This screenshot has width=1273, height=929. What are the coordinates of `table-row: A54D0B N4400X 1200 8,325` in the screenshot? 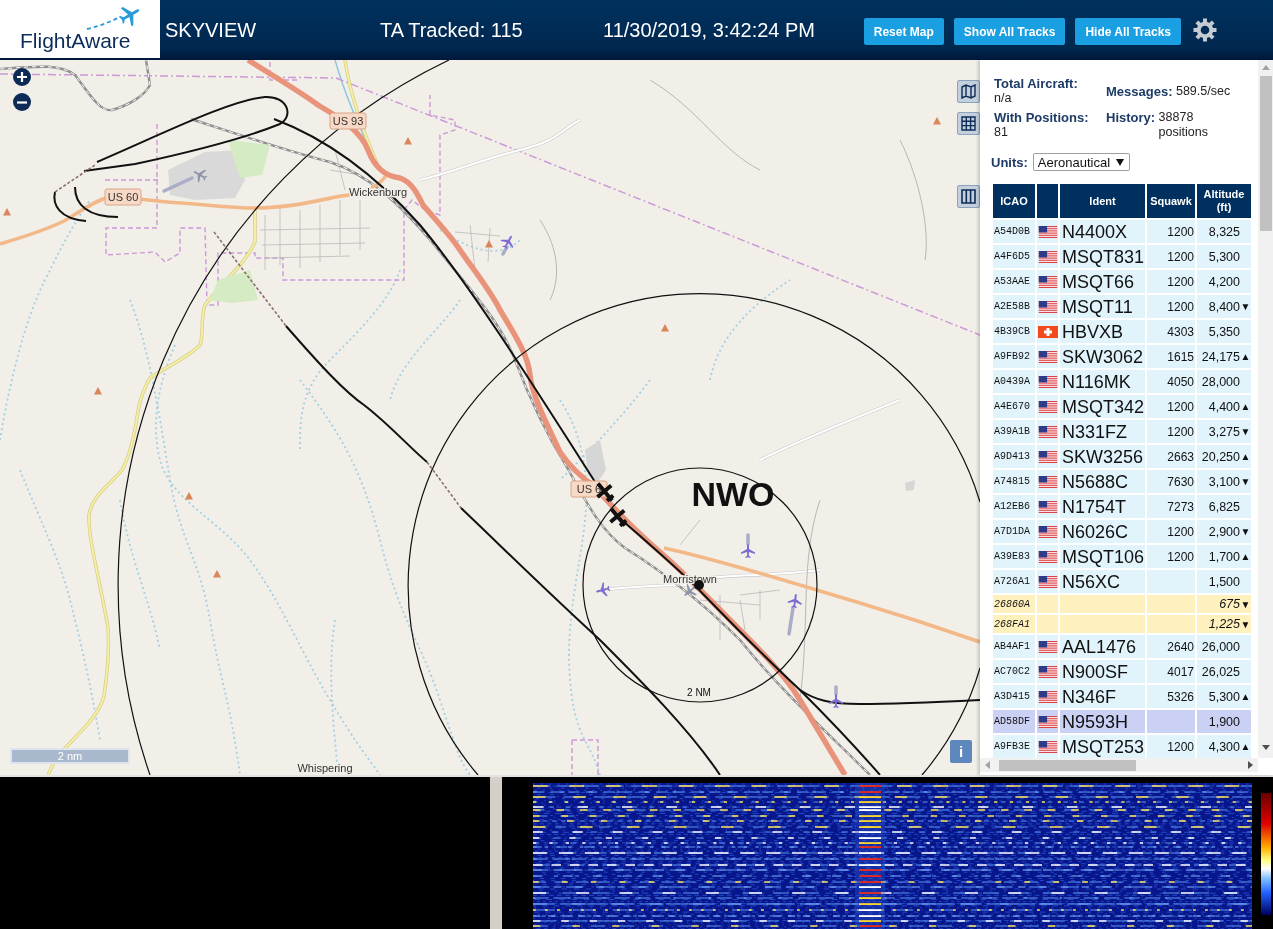 It's located at (1122, 231).